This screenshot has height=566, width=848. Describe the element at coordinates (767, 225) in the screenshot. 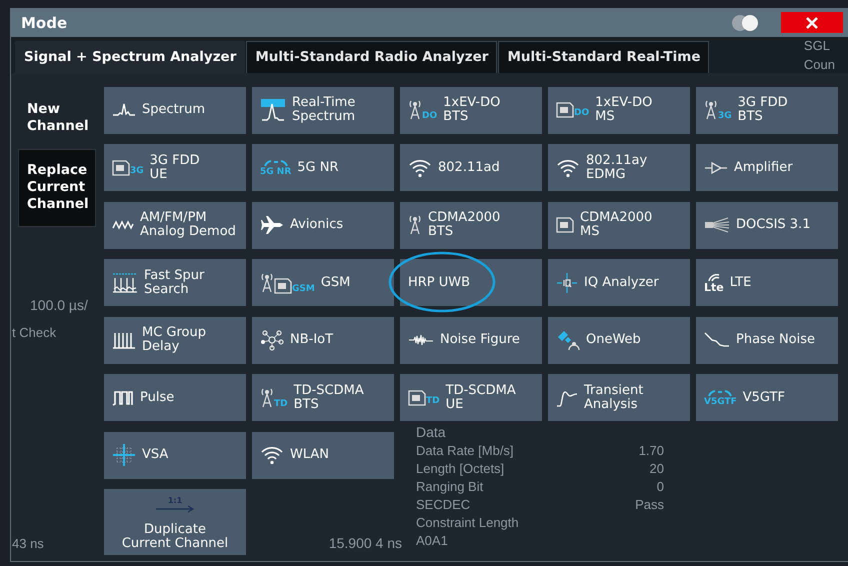

I see `mode-button: DOCSIS 3.1` at that location.